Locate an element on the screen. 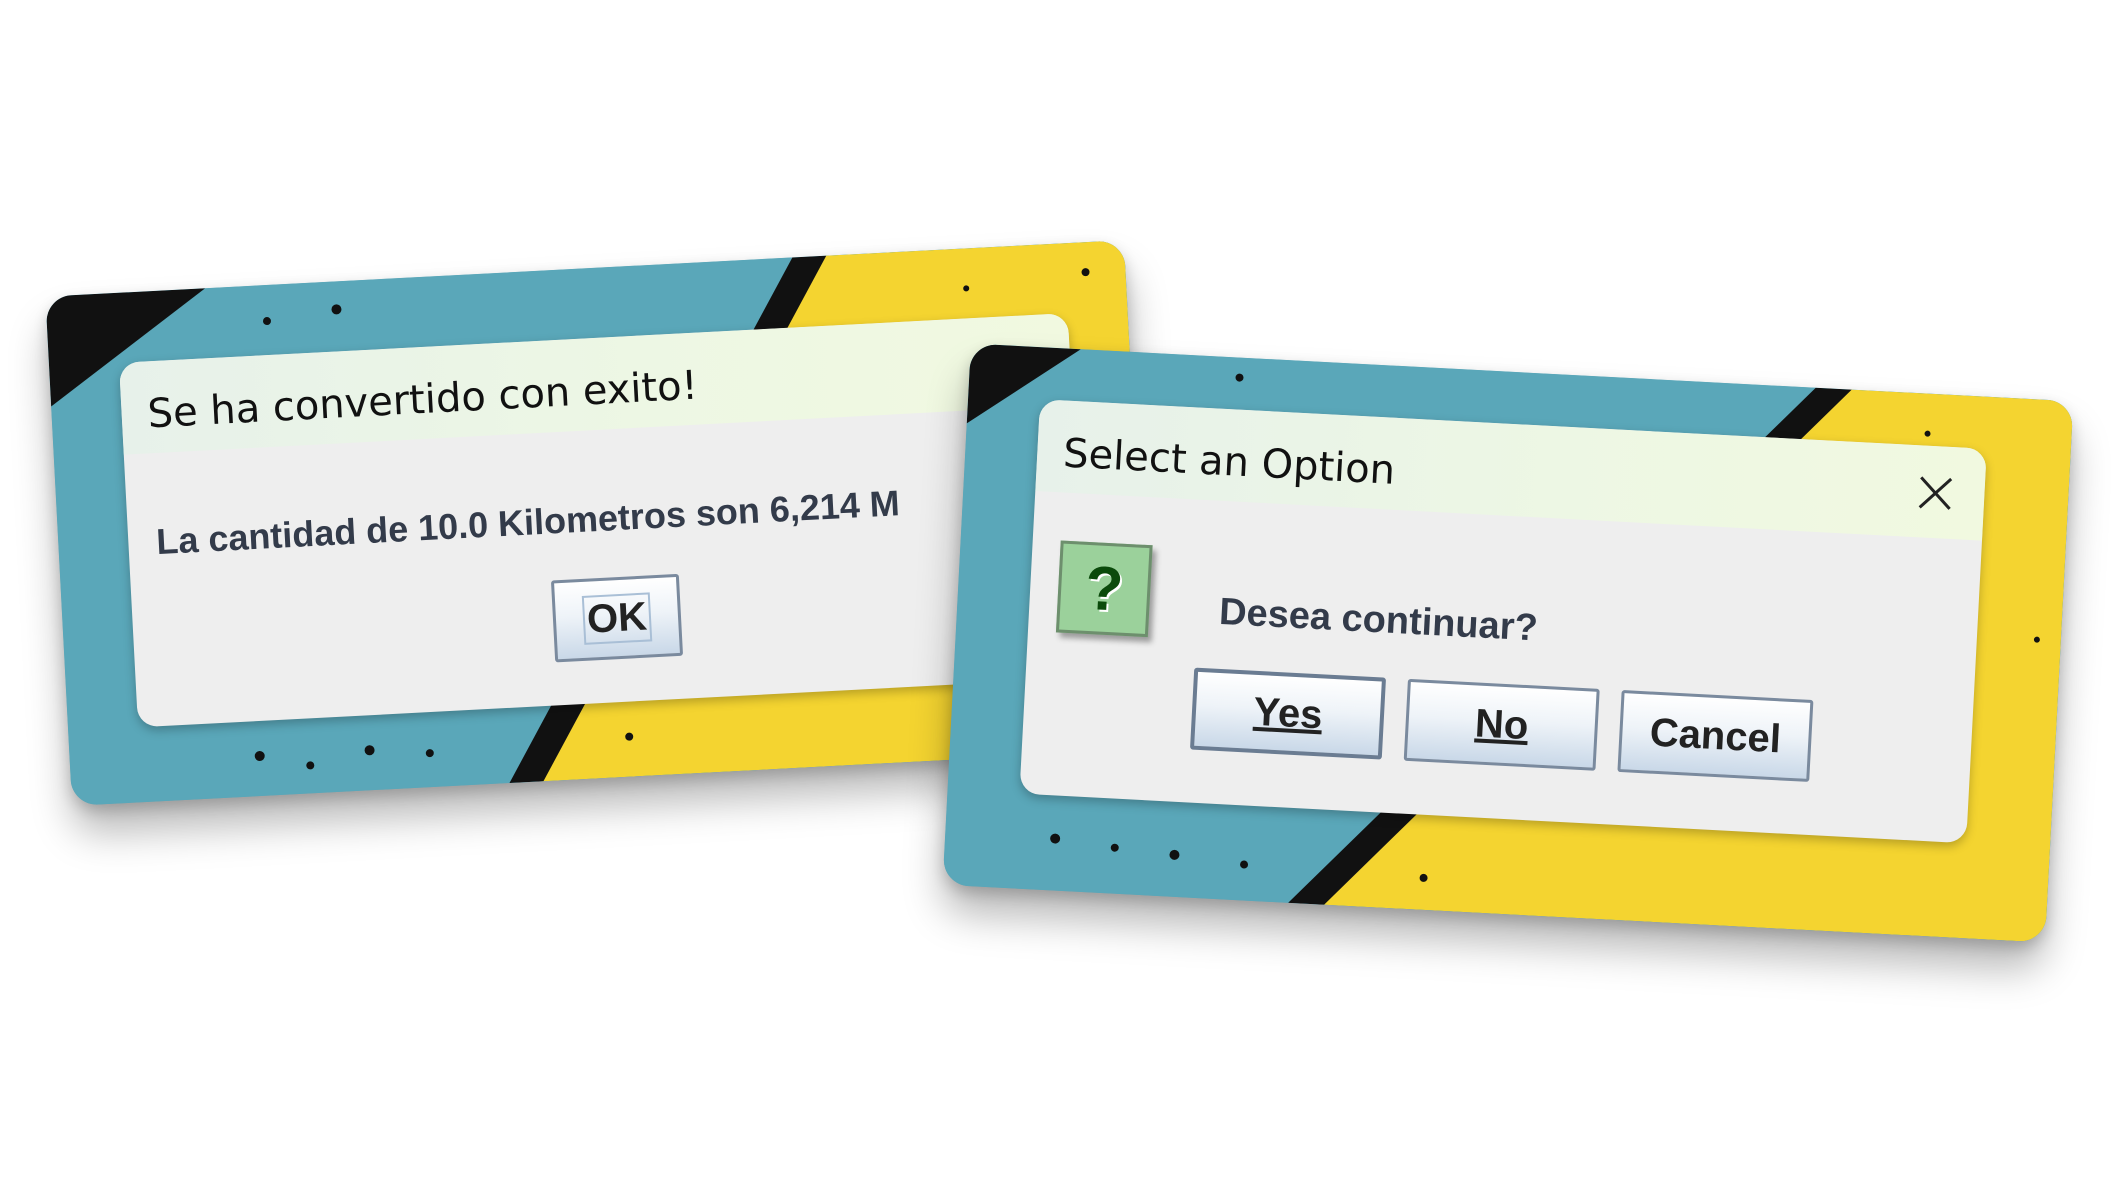 This screenshot has height=1188, width=2112. yes-button-label: Yes is located at coordinates (1288, 713).